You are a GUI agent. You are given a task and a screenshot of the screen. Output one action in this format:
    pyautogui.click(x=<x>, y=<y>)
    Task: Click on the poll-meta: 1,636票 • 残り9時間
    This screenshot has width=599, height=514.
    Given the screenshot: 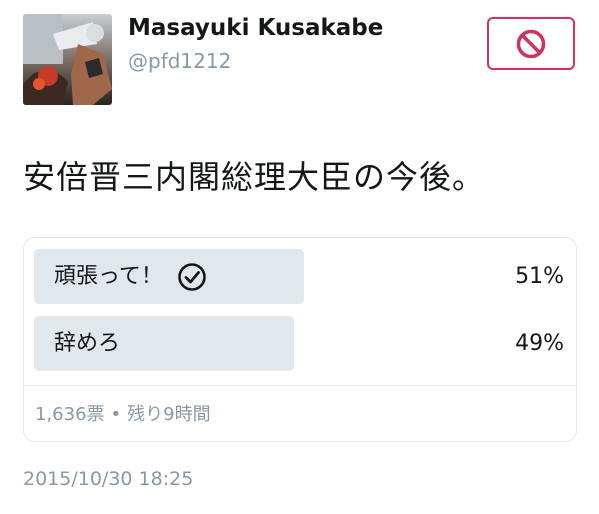 What is the action you would take?
    pyautogui.click(x=123, y=413)
    